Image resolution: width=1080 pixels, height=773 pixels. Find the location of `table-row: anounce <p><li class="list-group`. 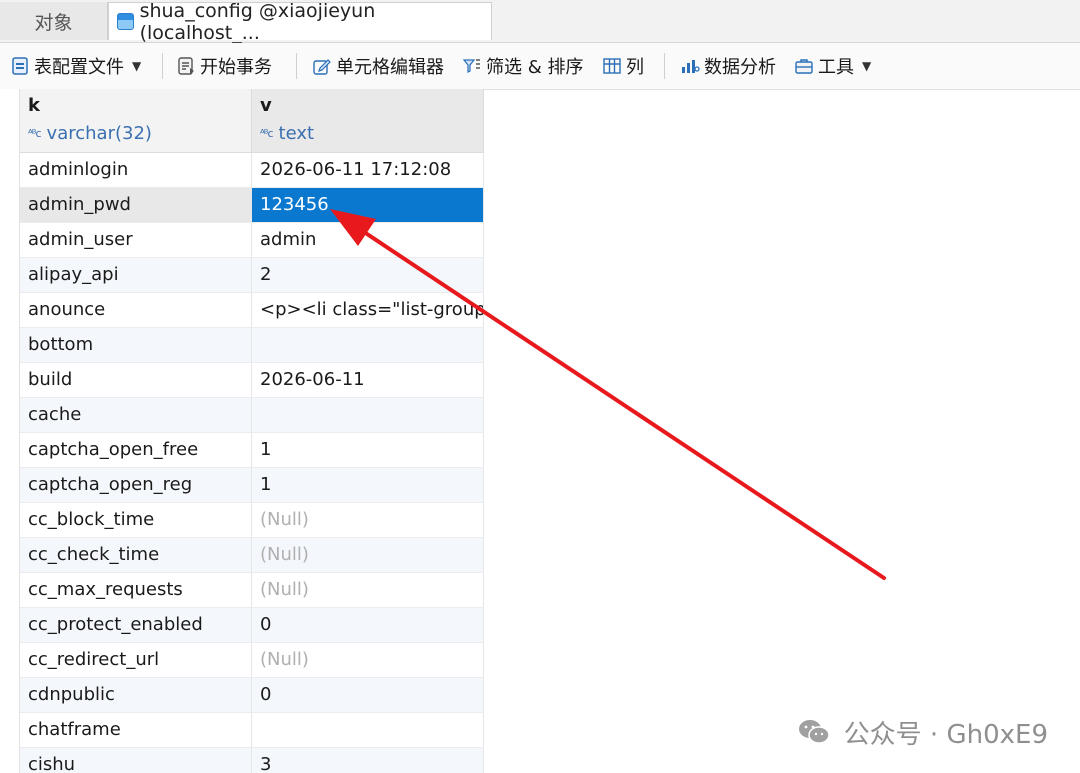

table-row: anounce <p><li class="list-group is located at coordinates (242, 310).